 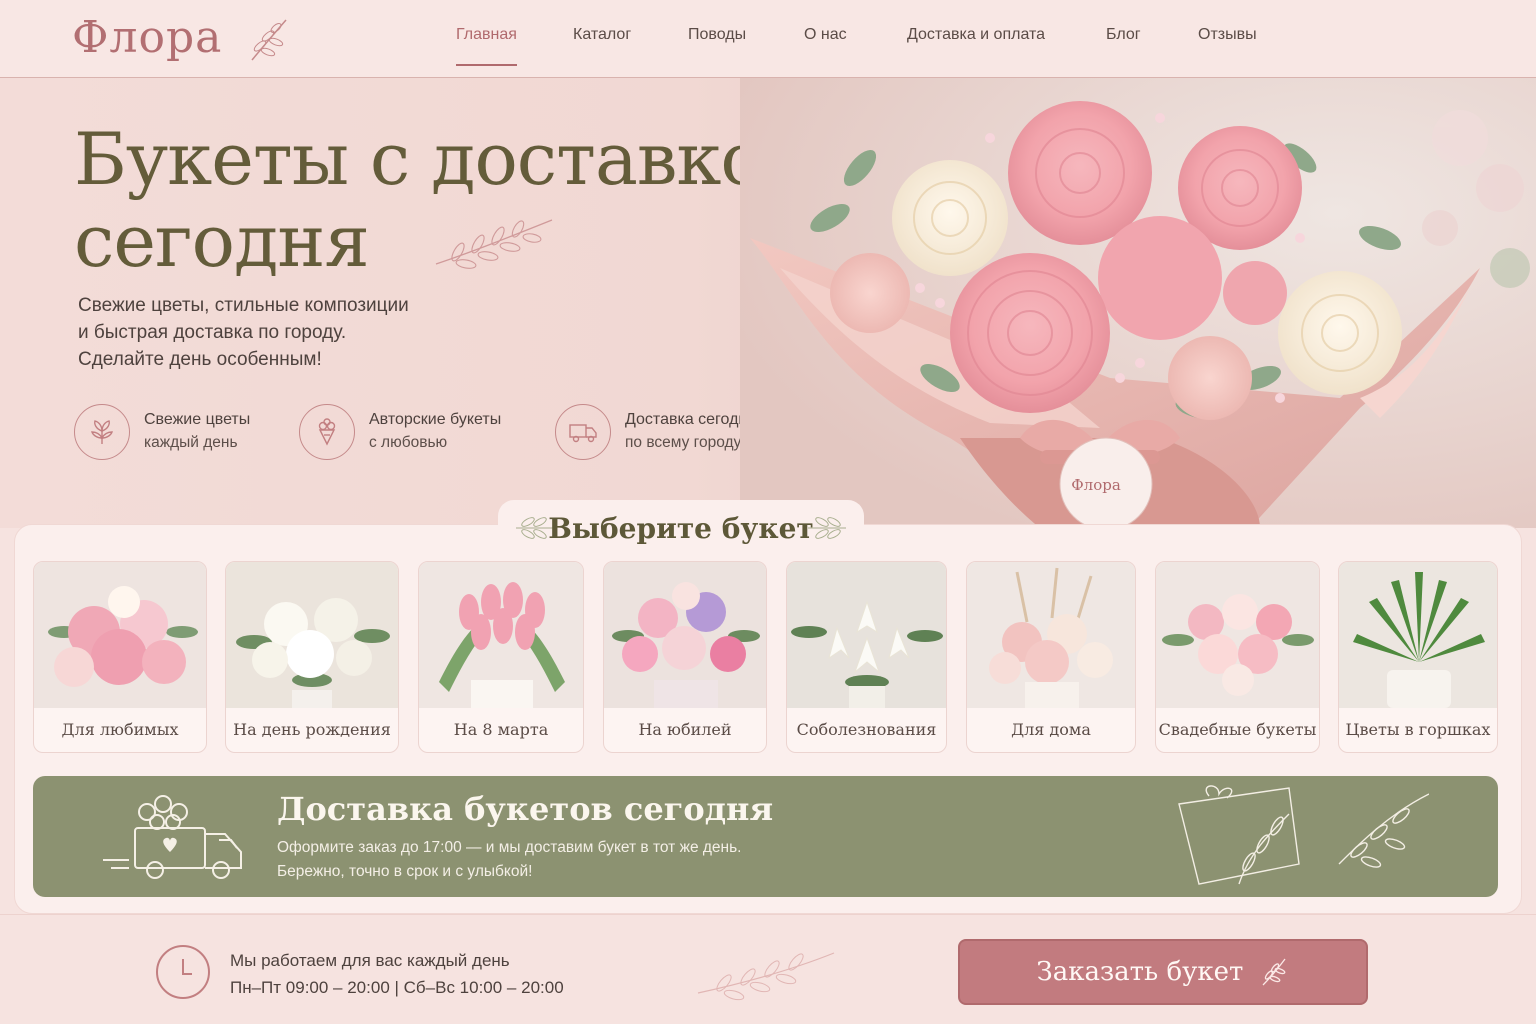 I want to click on category-card-home: Для дома, so click(x=1051, y=657).